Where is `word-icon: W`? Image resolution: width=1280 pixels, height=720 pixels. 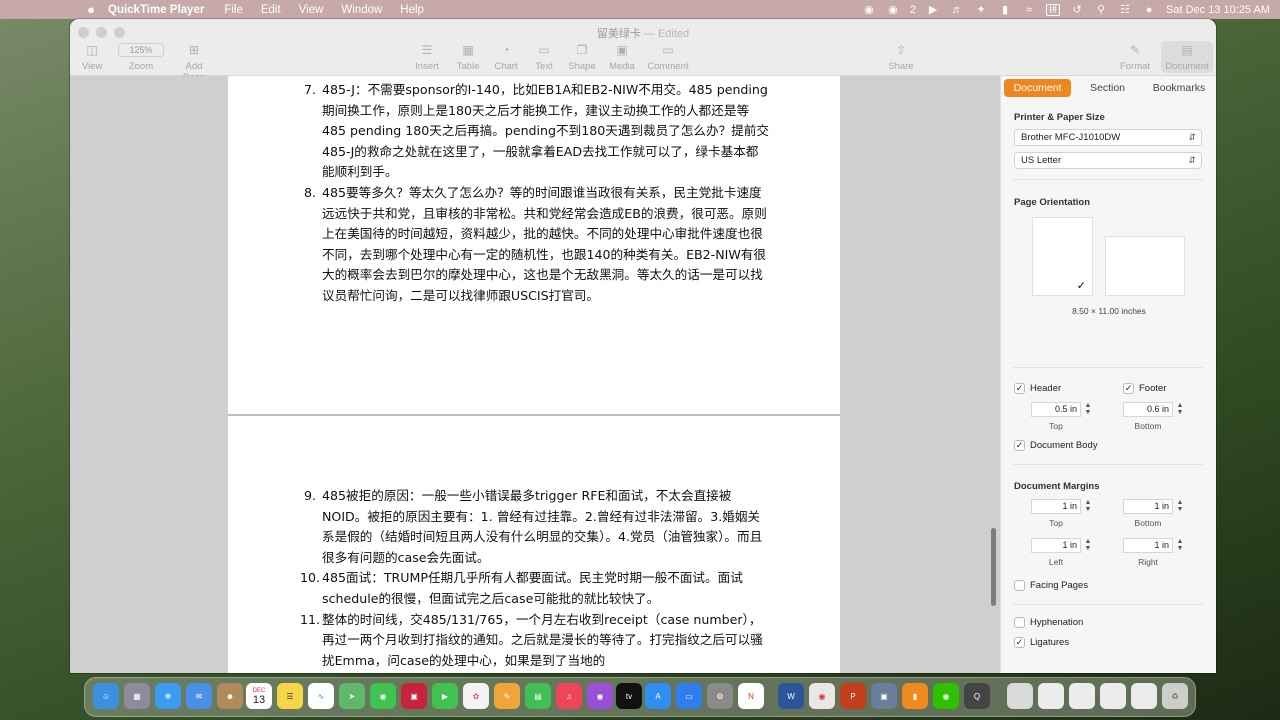
word-icon: W is located at coordinates (791, 696).